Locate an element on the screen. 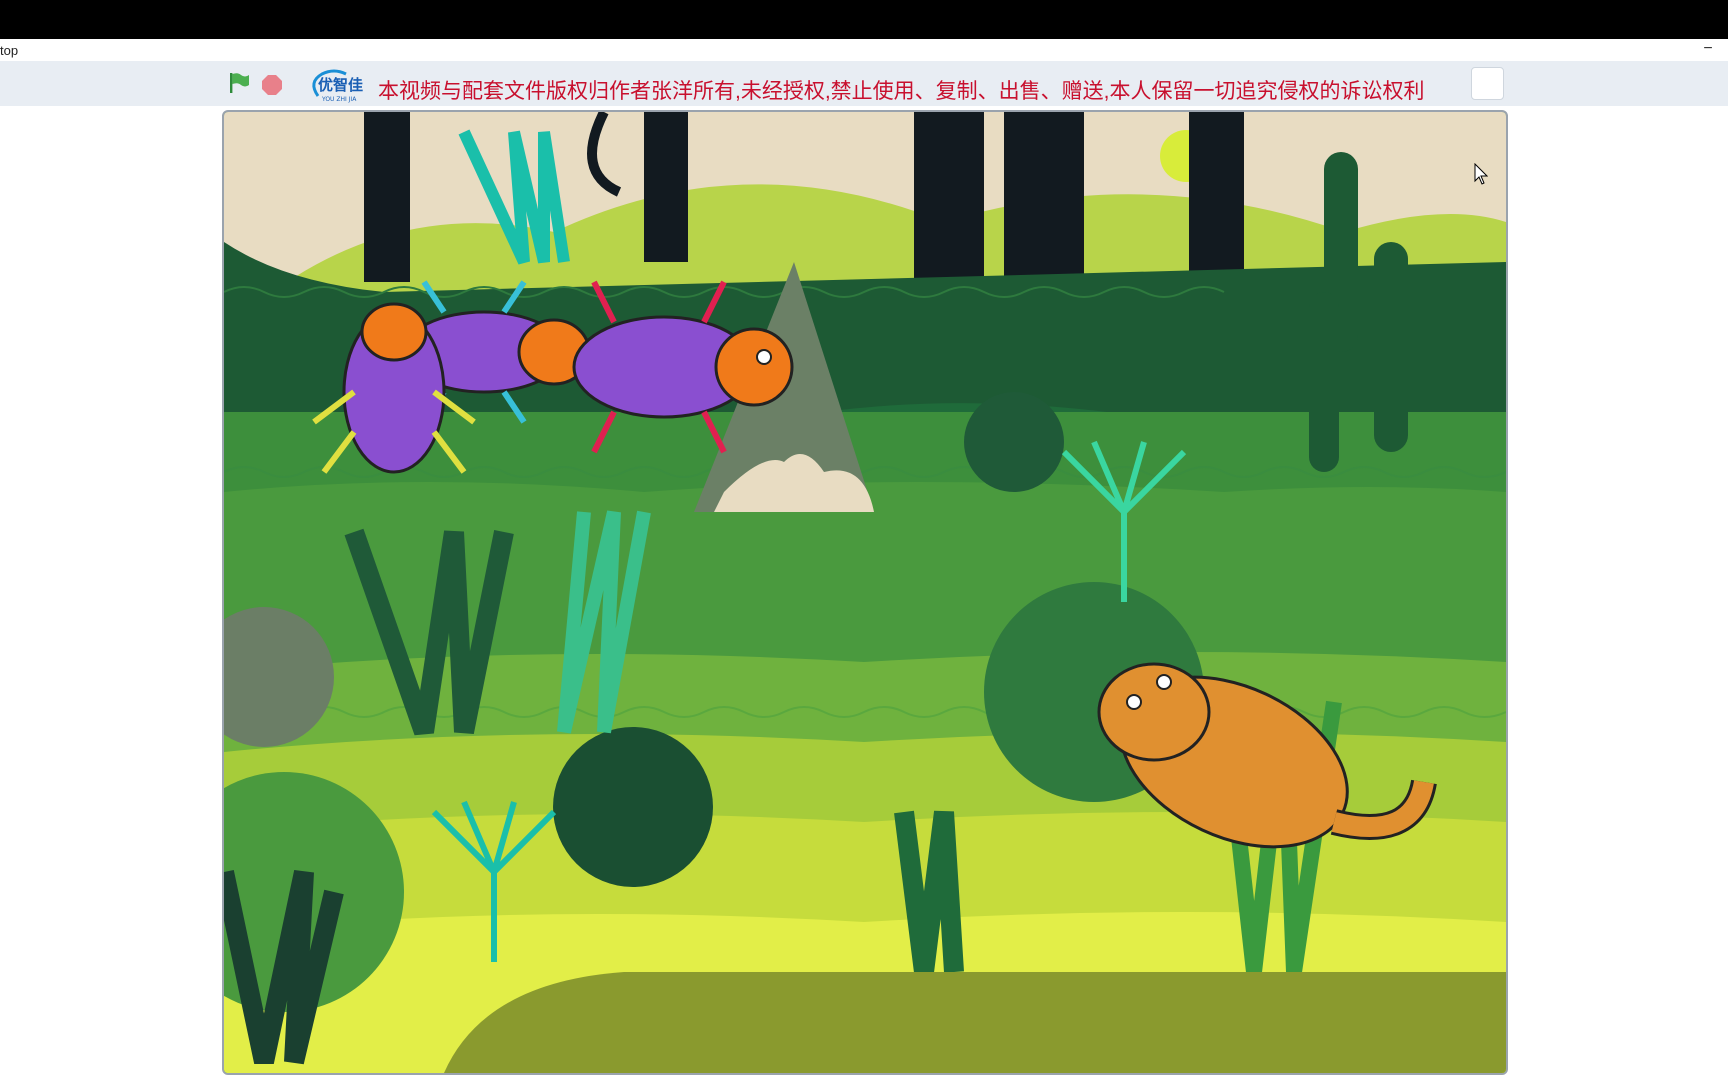 This screenshot has width=1728, height=1080. fullscreen-button is located at coordinates (1487, 83).